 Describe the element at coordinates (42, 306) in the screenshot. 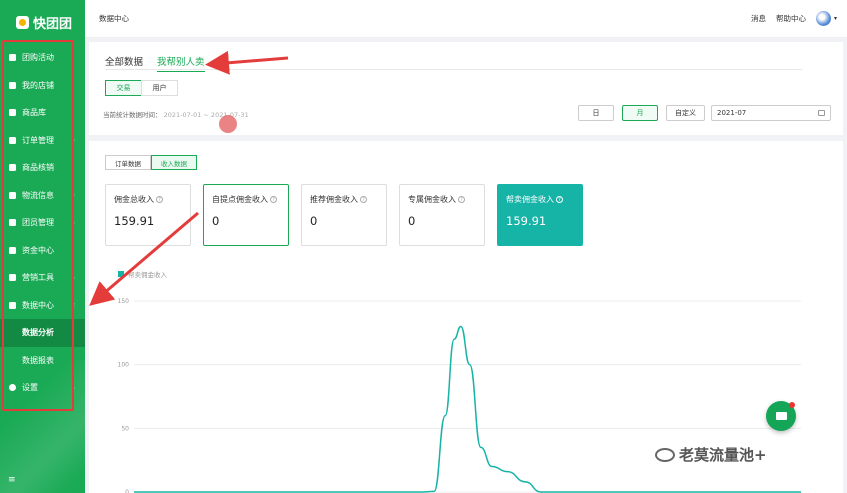

I see `sidebar-item-data-center: 数据中心 ‹` at that location.